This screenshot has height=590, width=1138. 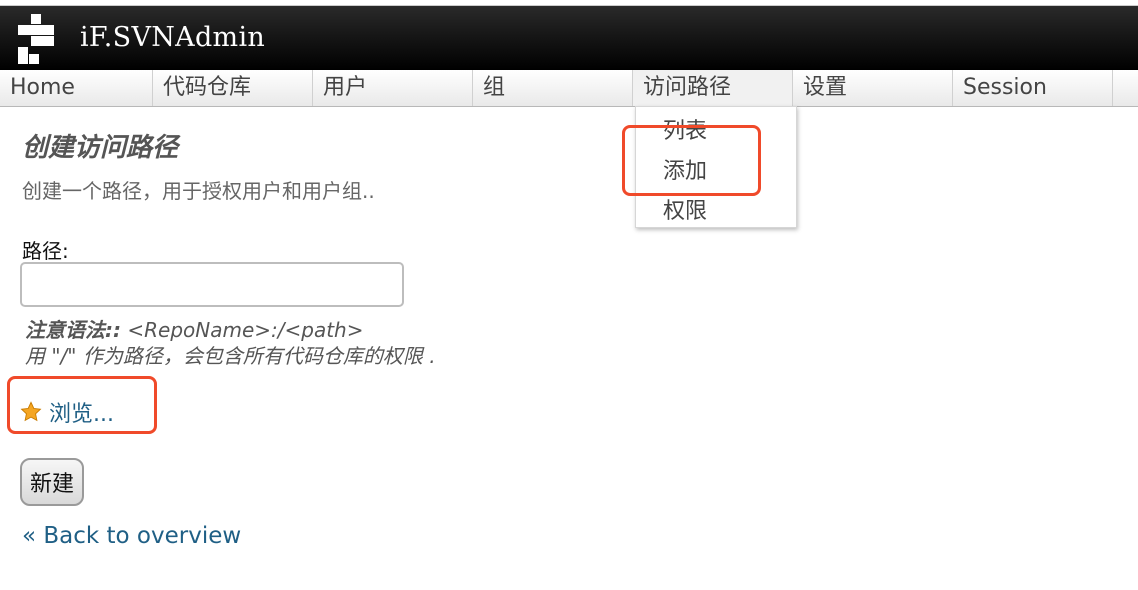 I want to click on menu-item-session: Session, so click(x=1033, y=88).